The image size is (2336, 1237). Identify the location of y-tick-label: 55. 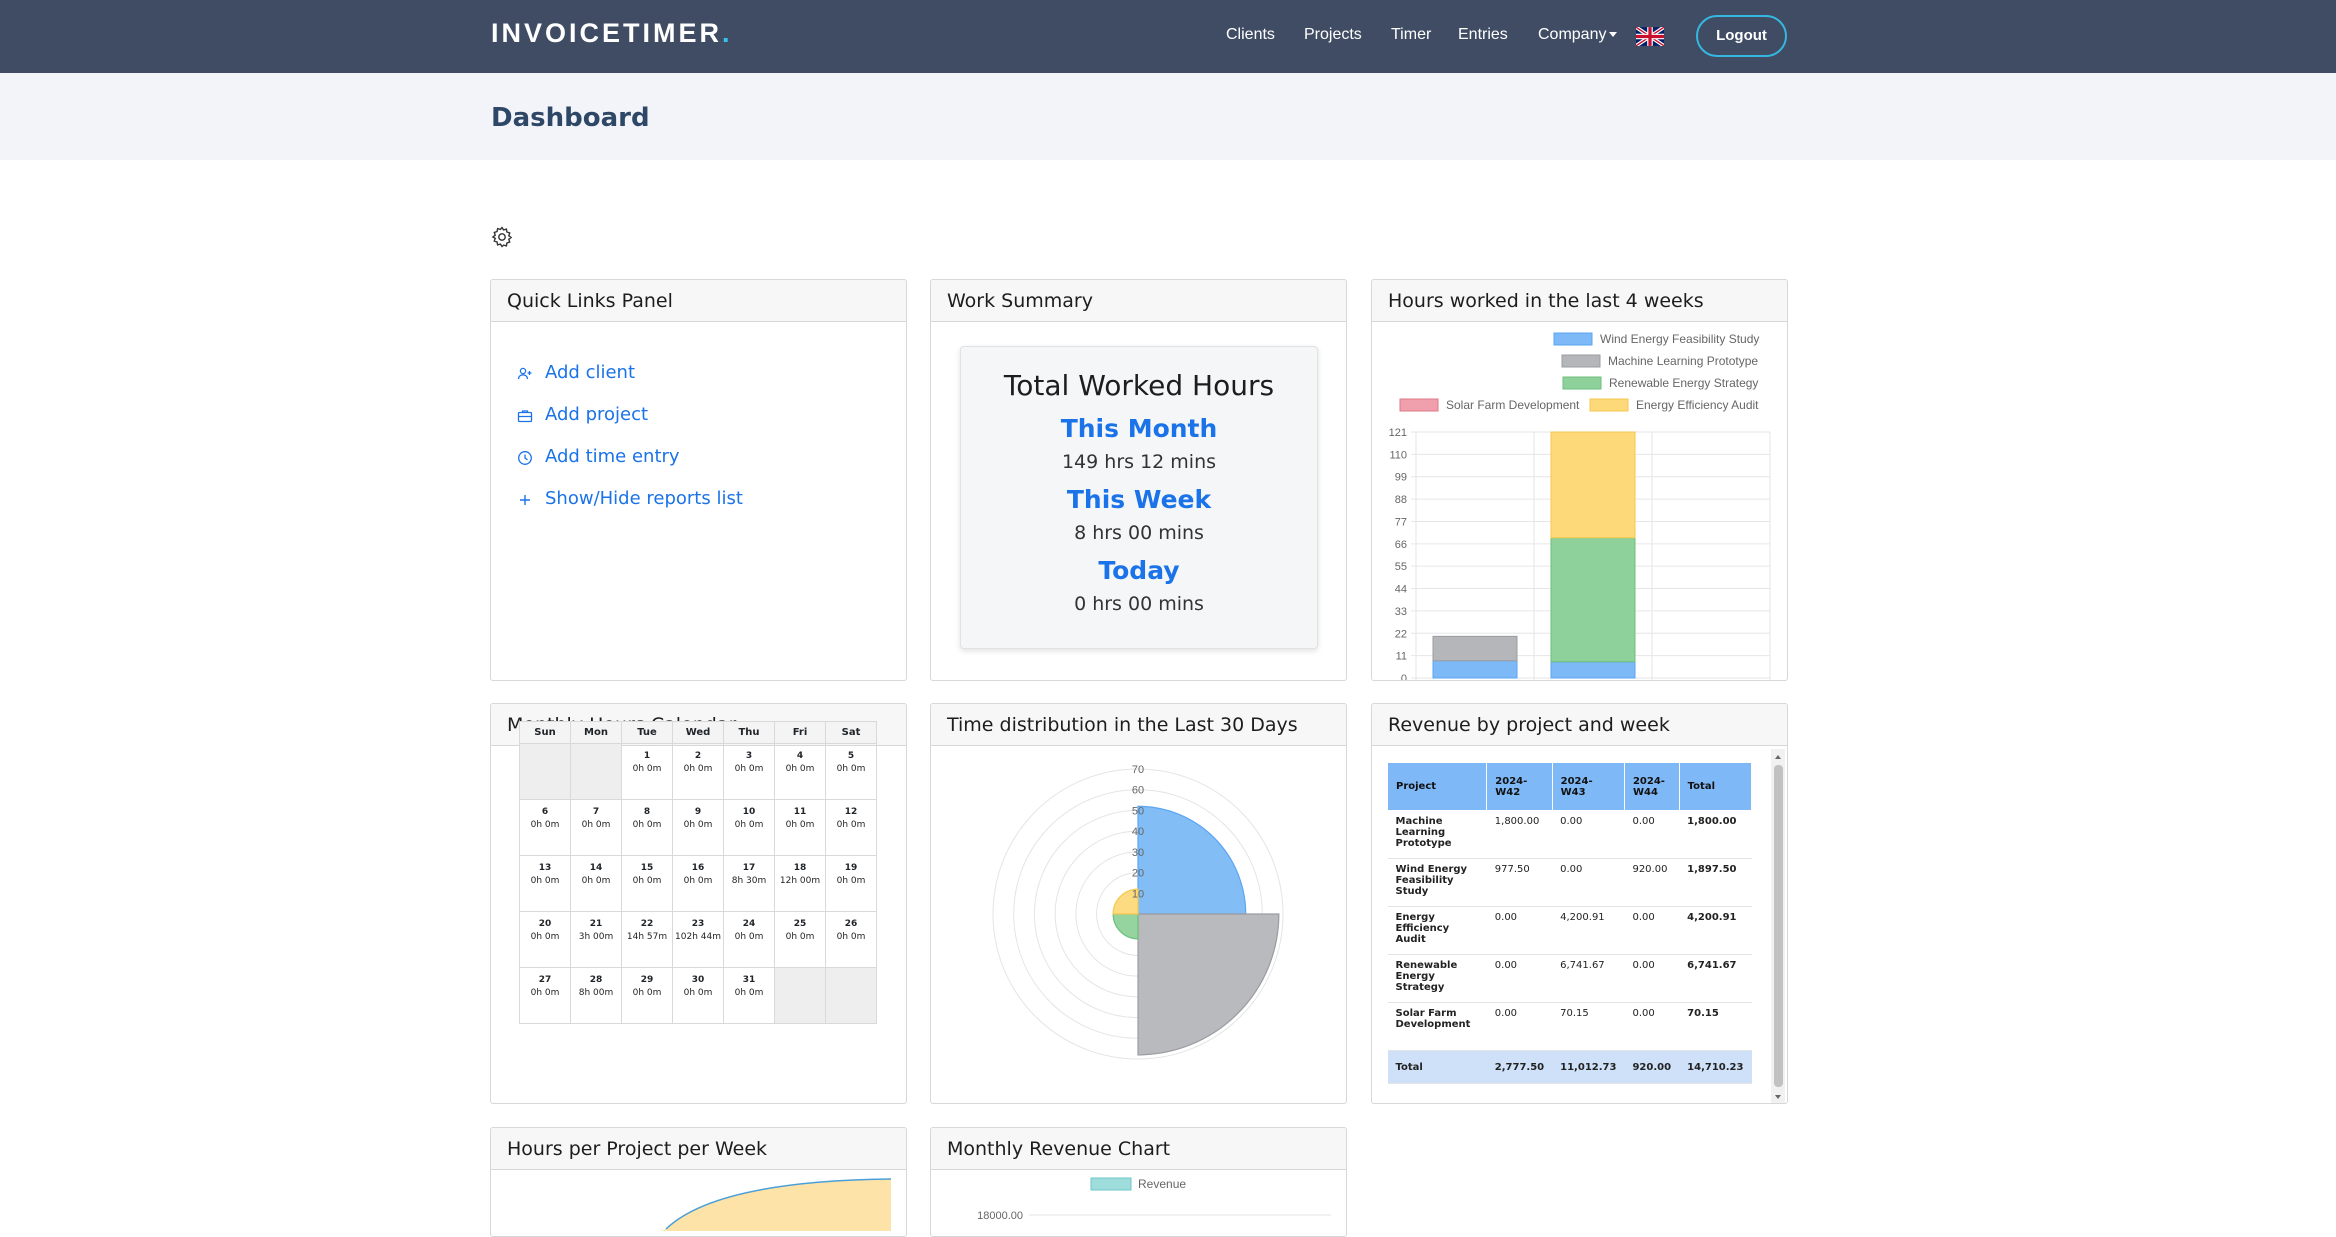
(1401, 567).